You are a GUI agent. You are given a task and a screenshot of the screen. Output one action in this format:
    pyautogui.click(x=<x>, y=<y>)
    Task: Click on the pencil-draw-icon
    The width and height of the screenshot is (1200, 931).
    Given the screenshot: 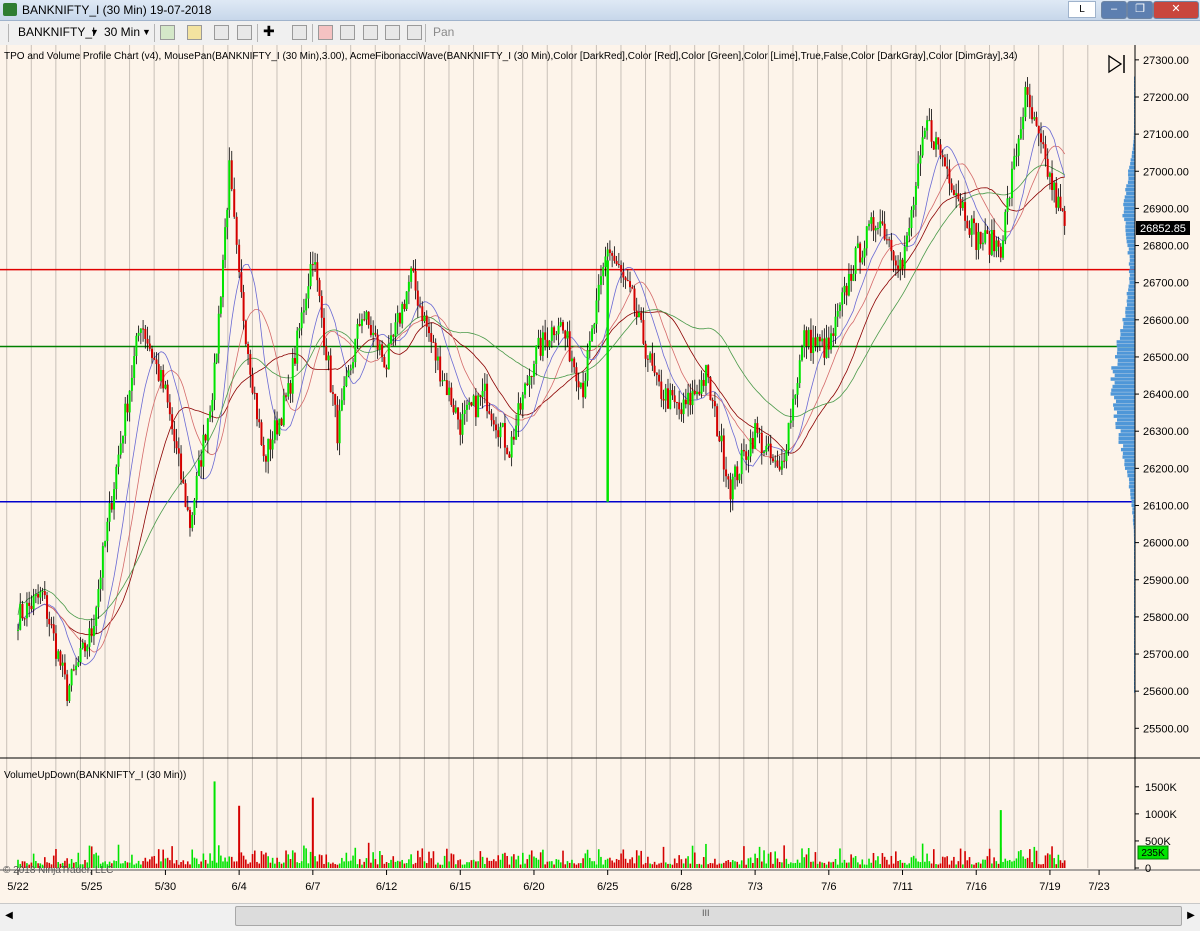 What is the action you would take?
    pyautogui.click(x=194, y=32)
    